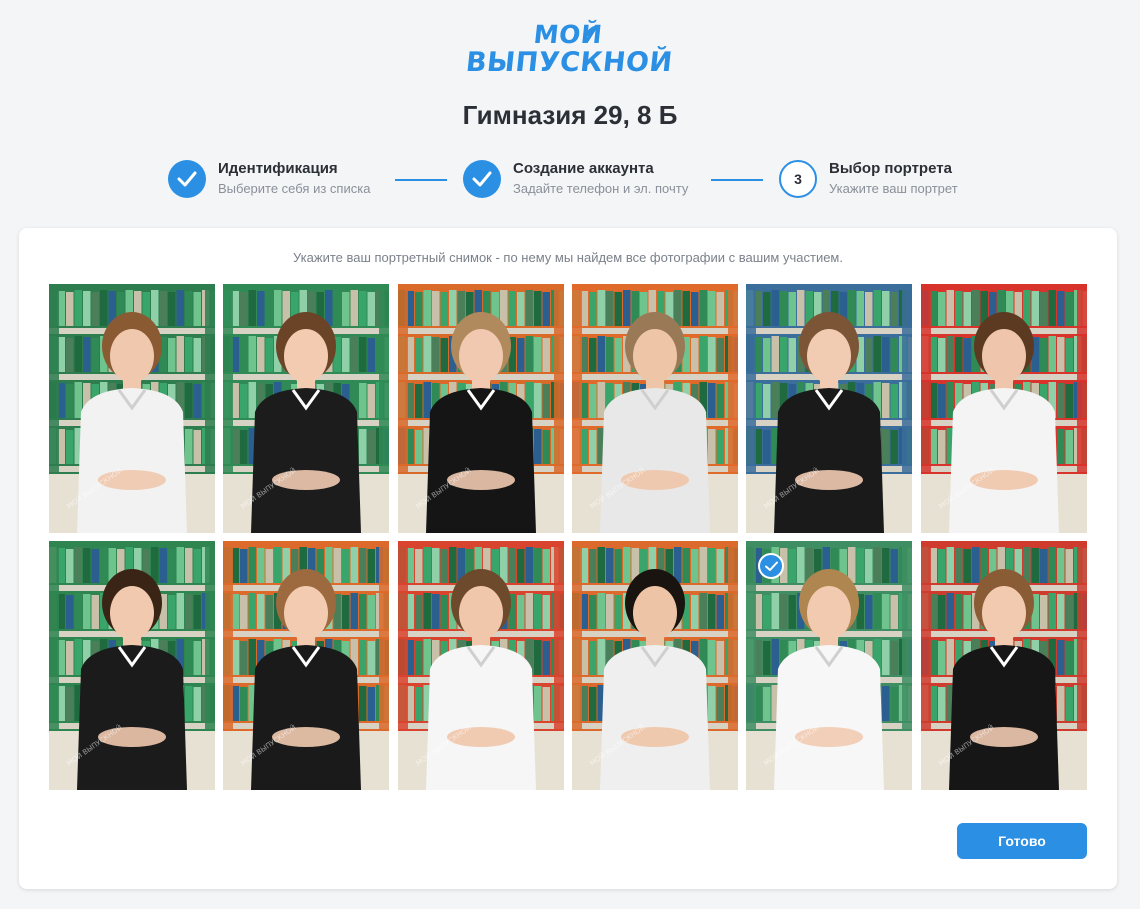 The image size is (1140, 909). I want to click on logo-line-1: МОЙ, so click(568, 34).